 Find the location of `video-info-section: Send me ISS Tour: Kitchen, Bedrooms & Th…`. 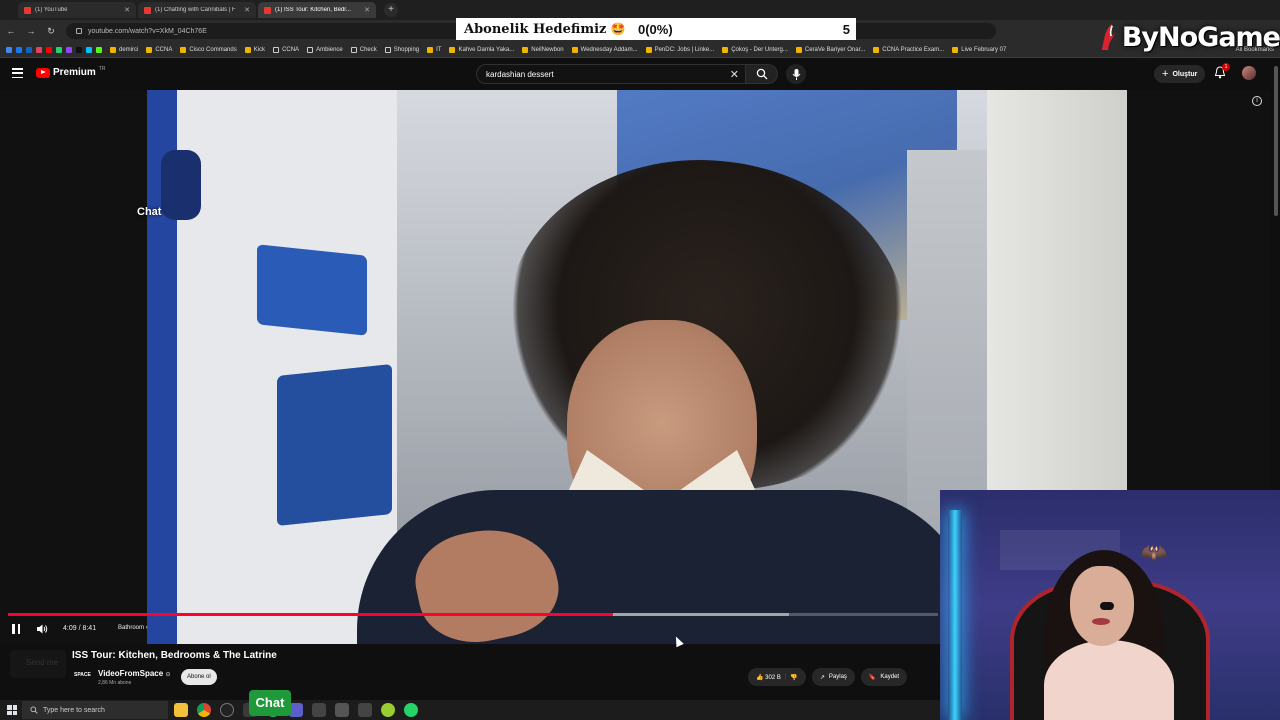

video-info-section: Send me ISS Tour: Kitchen, Bedrooms & Th… is located at coordinates (470, 672).